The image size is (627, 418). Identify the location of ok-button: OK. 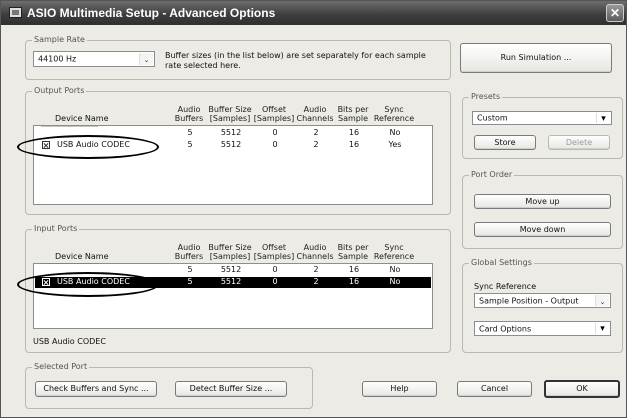
(582, 389).